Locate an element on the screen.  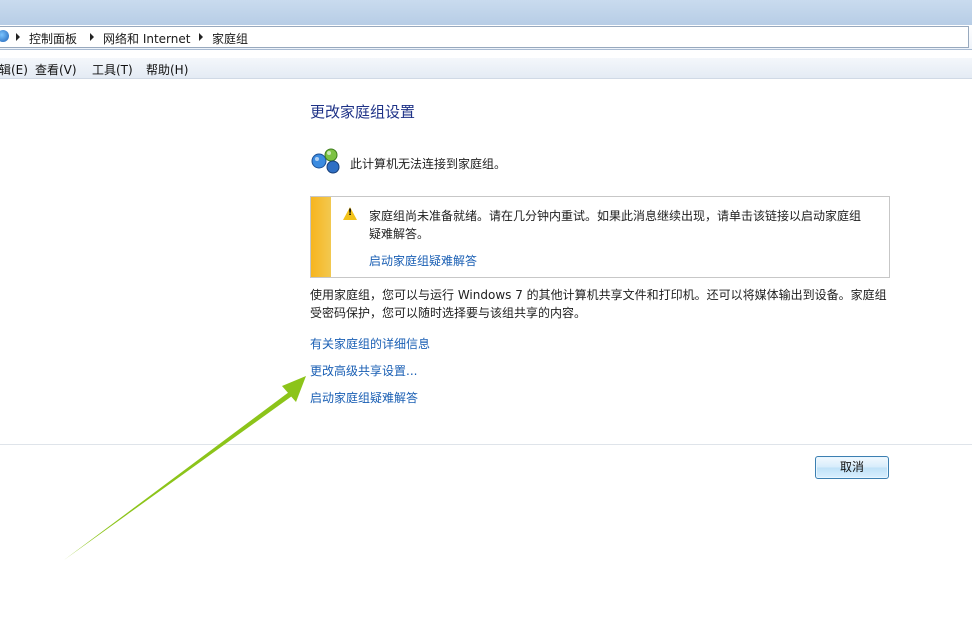
warning-icon is located at coordinates (350, 213).